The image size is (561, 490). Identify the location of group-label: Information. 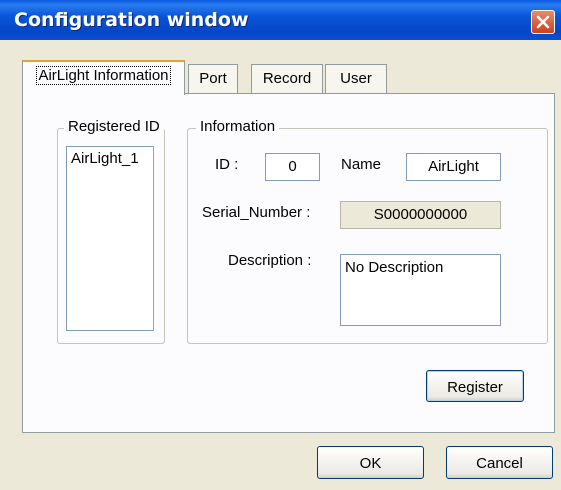
(238, 126).